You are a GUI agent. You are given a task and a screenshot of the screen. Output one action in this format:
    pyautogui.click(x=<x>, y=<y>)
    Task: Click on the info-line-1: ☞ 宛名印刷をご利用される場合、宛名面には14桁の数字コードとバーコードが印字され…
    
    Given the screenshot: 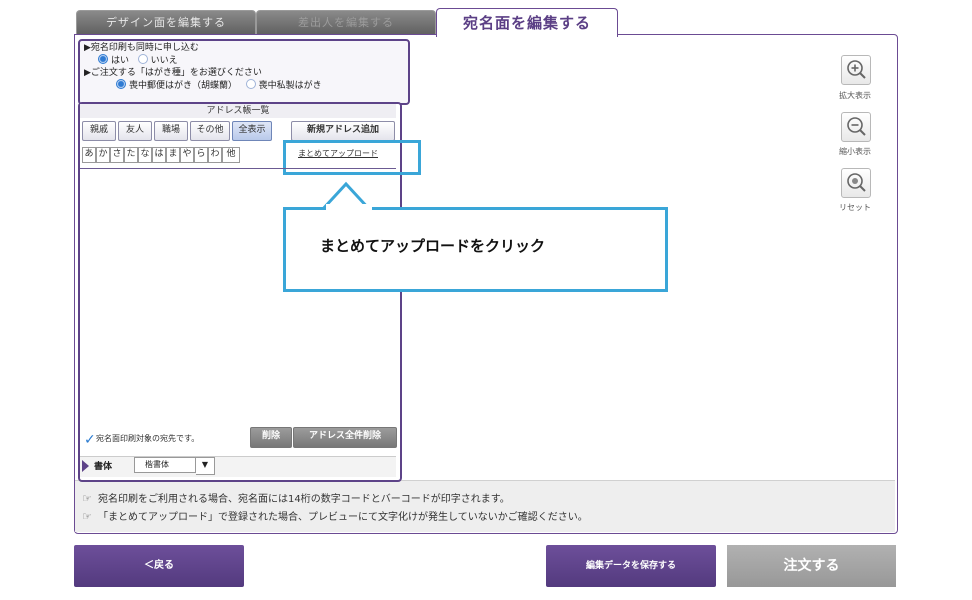 What is the action you would take?
    pyautogui.click(x=296, y=497)
    